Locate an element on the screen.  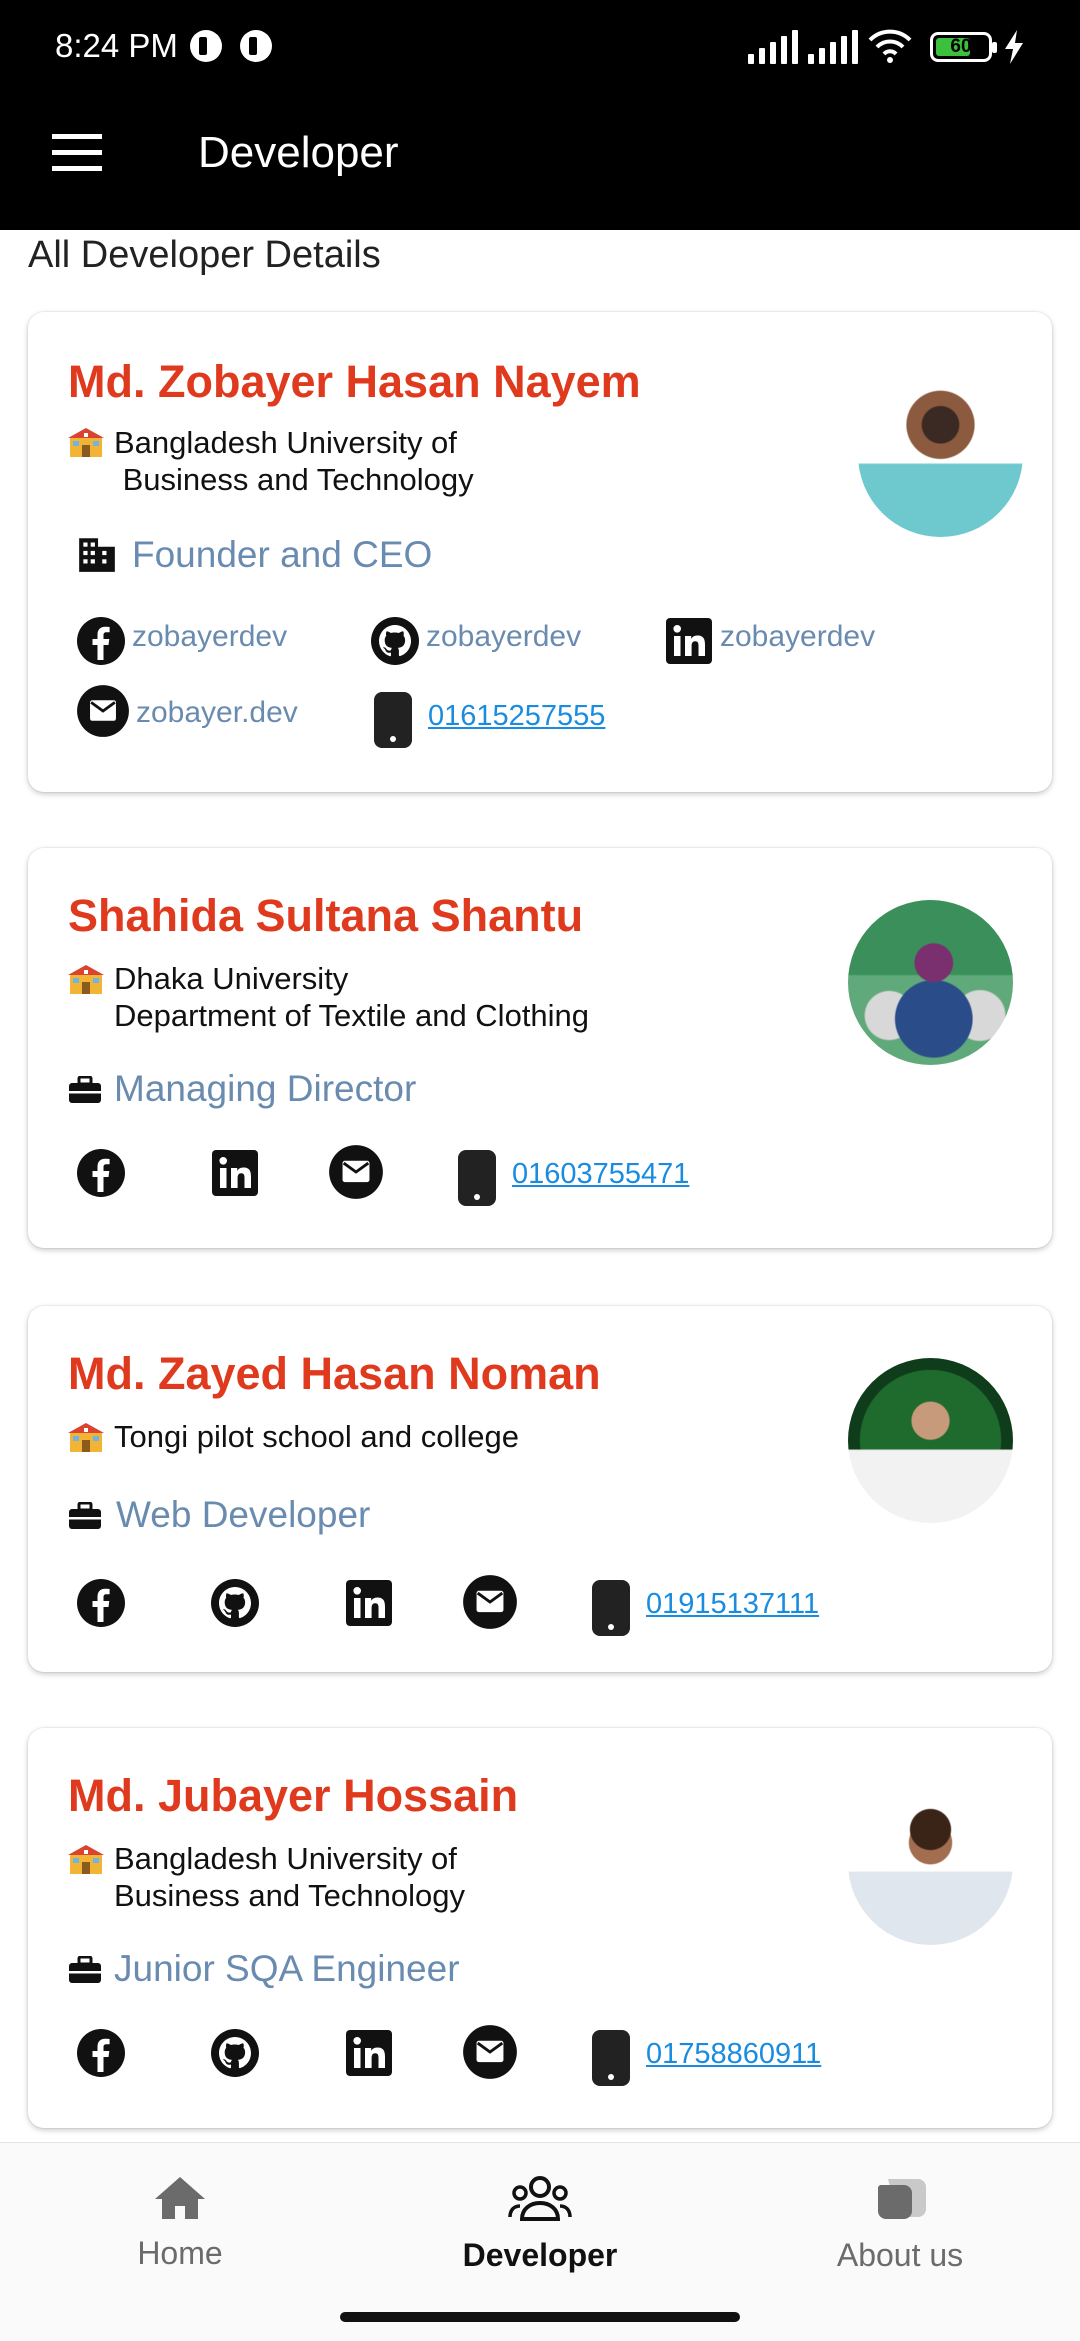
page-title: Developer is located at coordinates (298, 152).